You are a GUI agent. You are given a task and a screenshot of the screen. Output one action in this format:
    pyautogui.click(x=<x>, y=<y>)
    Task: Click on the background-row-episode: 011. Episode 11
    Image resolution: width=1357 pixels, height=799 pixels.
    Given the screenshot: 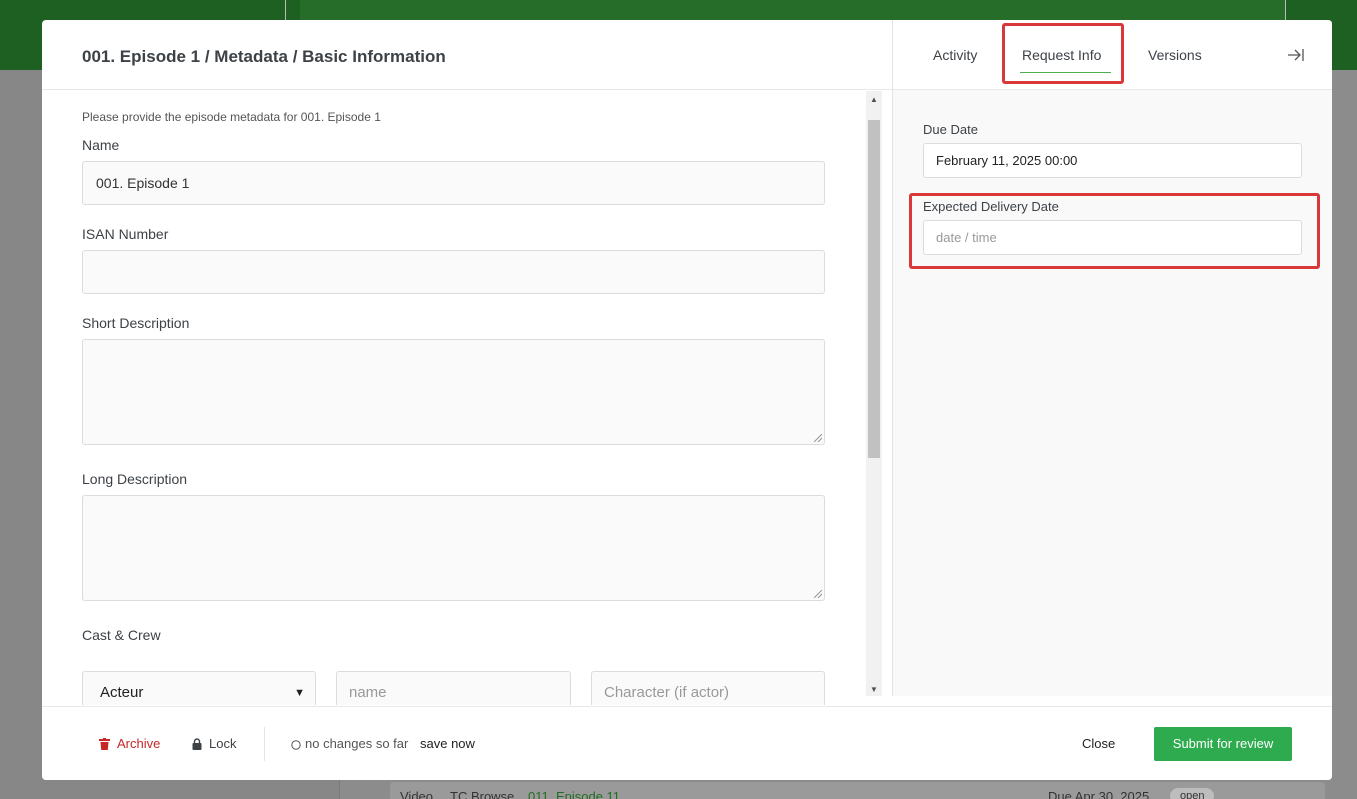 What is the action you would take?
    pyautogui.click(x=574, y=794)
    